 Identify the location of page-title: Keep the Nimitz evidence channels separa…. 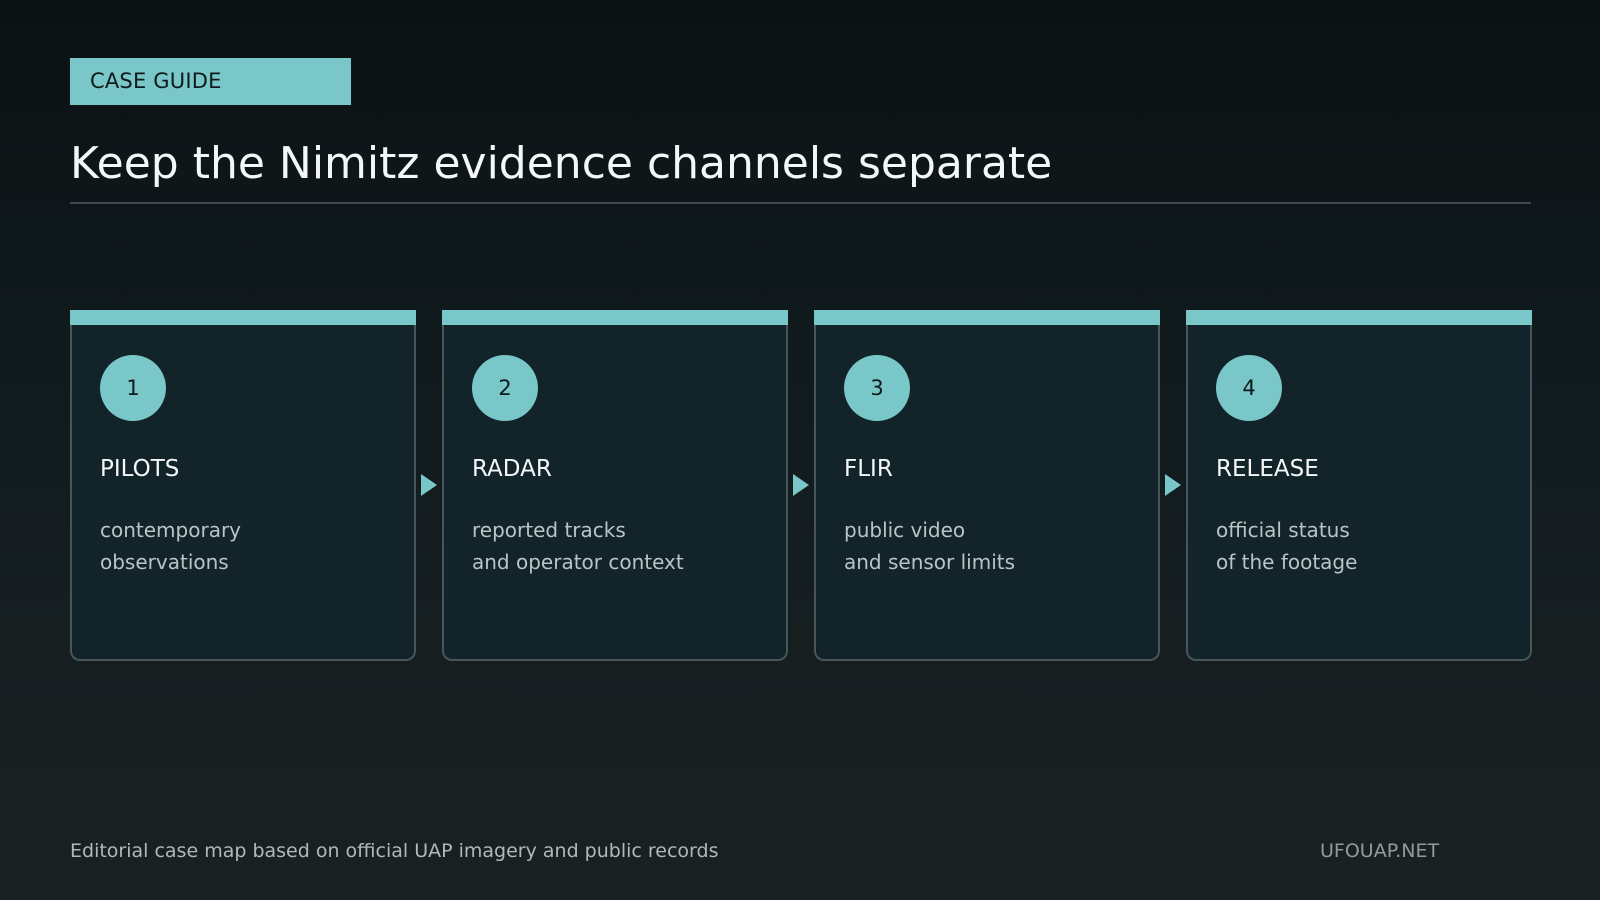
(561, 163).